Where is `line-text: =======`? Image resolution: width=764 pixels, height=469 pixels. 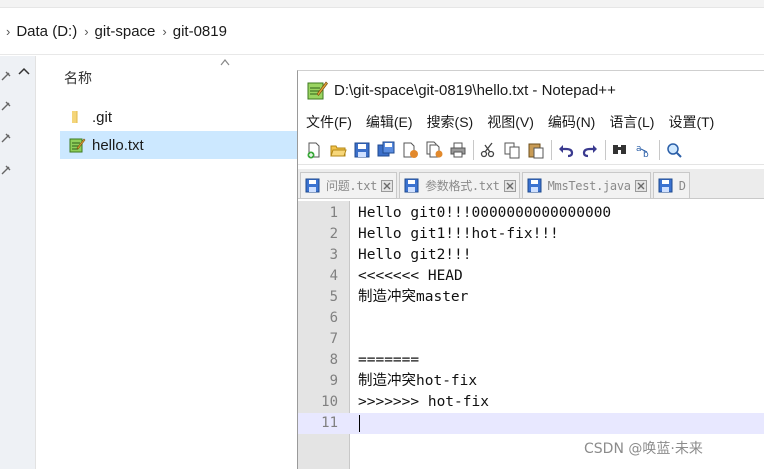 line-text: ======= is located at coordinates (389, 360).